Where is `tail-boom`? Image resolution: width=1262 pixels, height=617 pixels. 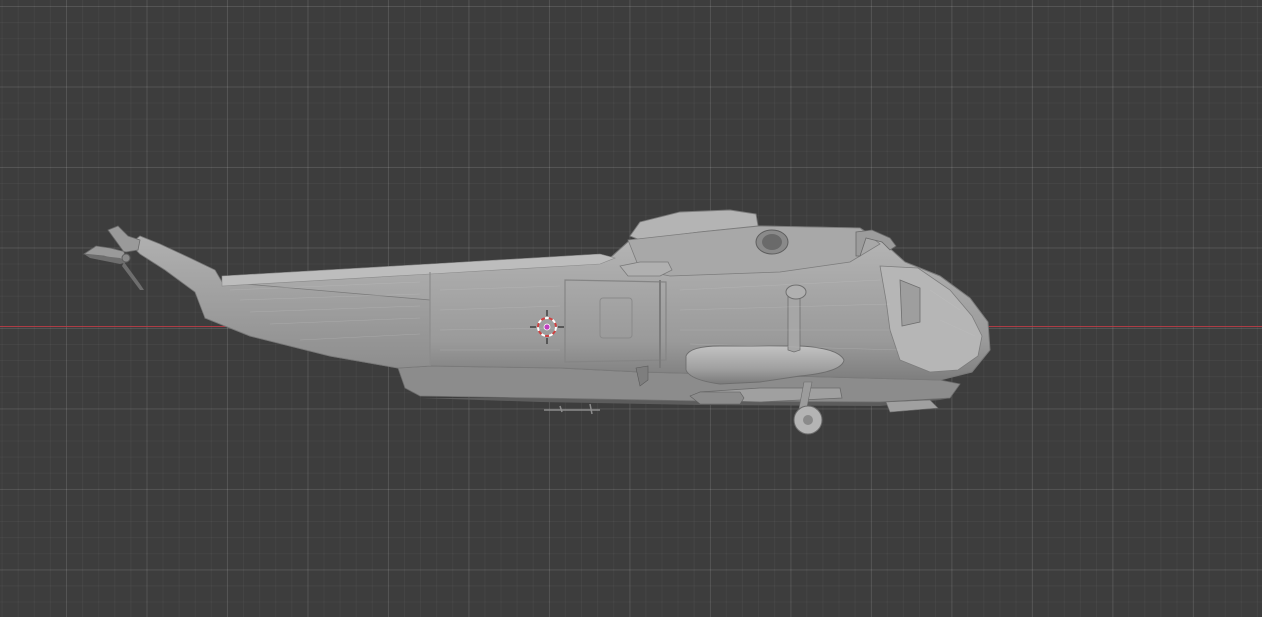
tail-boom is located at coordinates (280, 302).